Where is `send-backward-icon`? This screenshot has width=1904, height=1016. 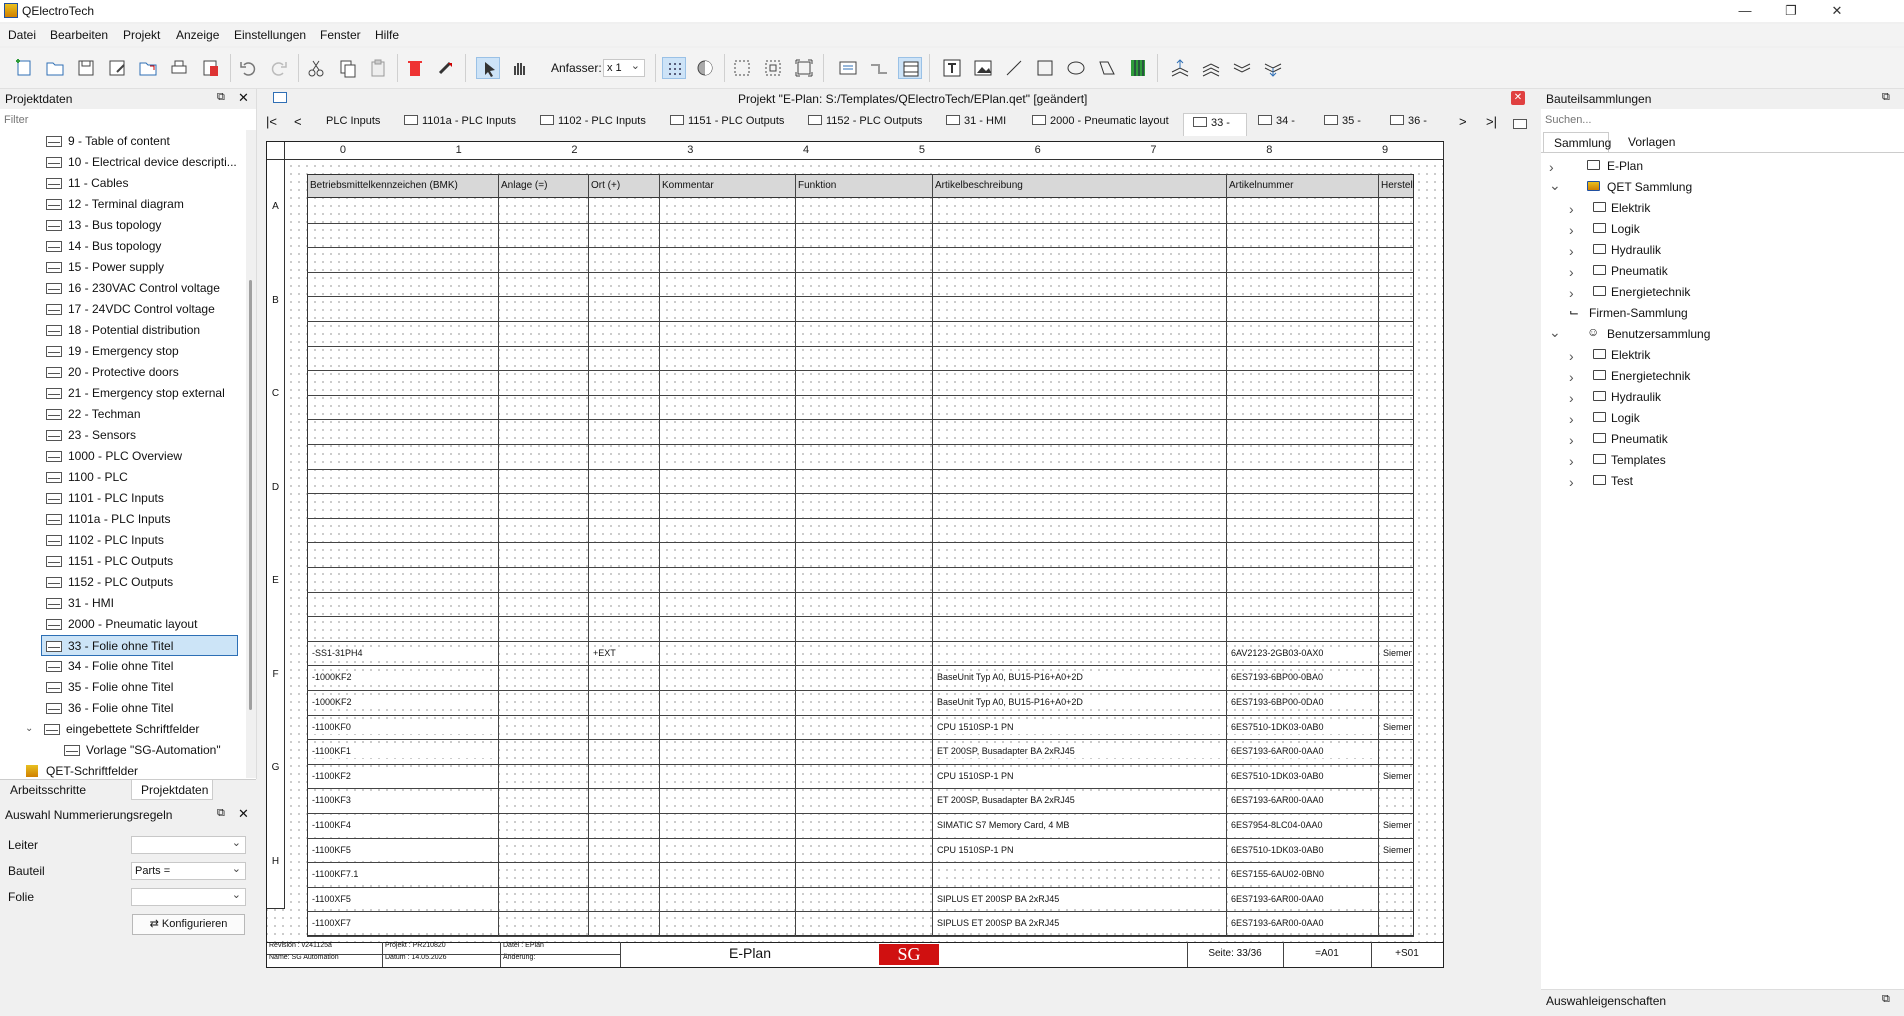
send-backward-icon is located at coordinates (1273, 68).